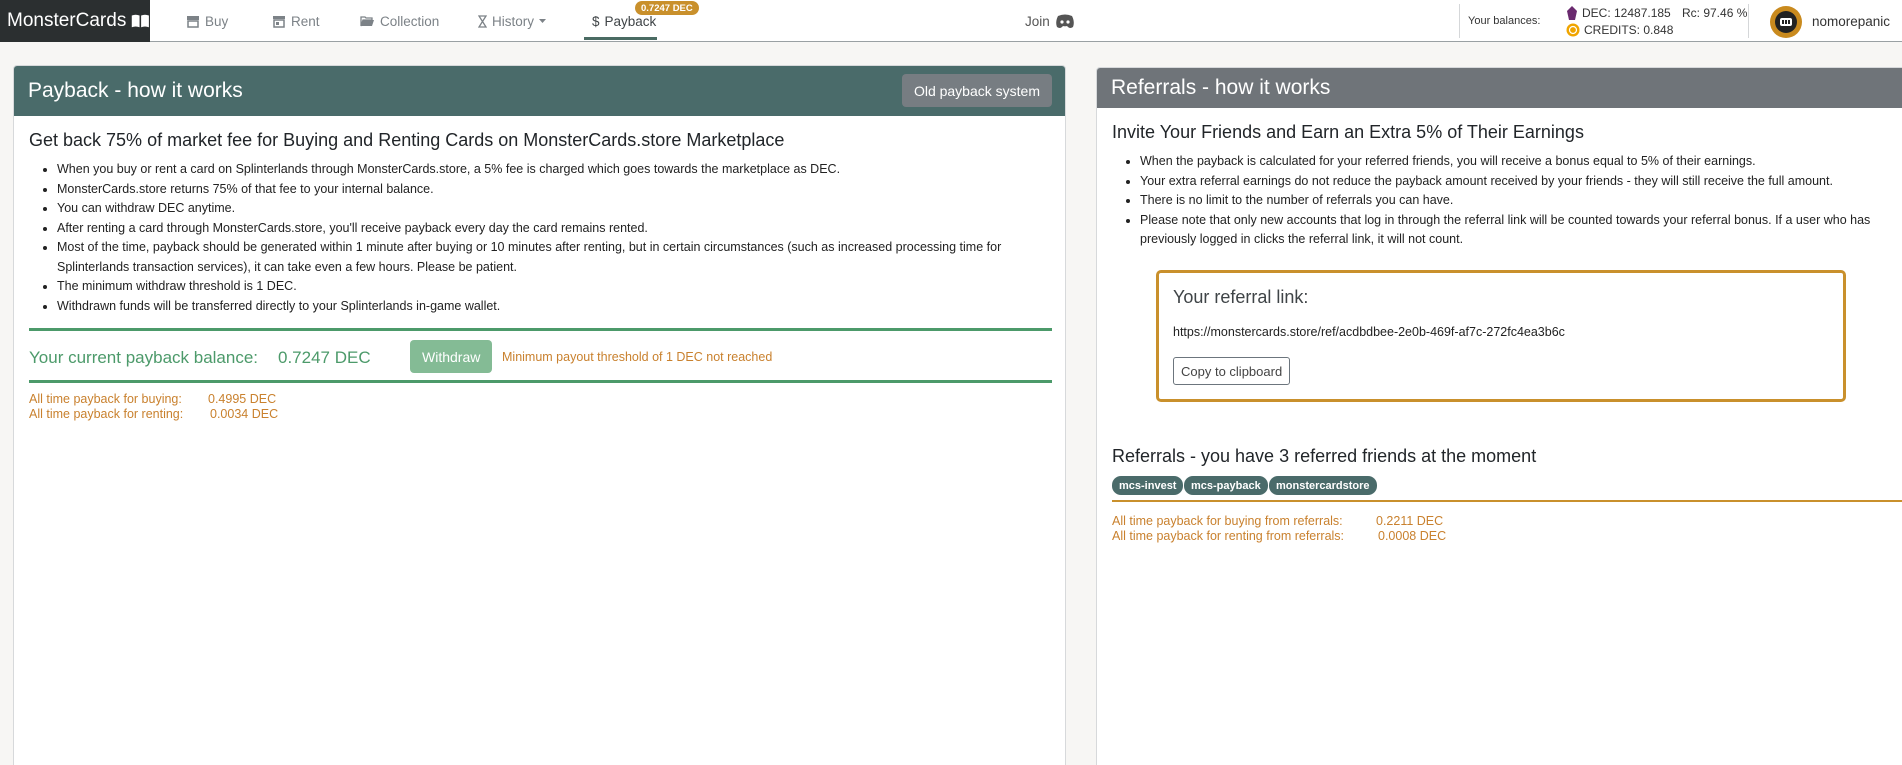 This screenshot has height=765, width=1902. Describe the element at coordinates (324, 357) in the screenshot. I see `payback-balance-value: 0.7247 DEC` at that location.